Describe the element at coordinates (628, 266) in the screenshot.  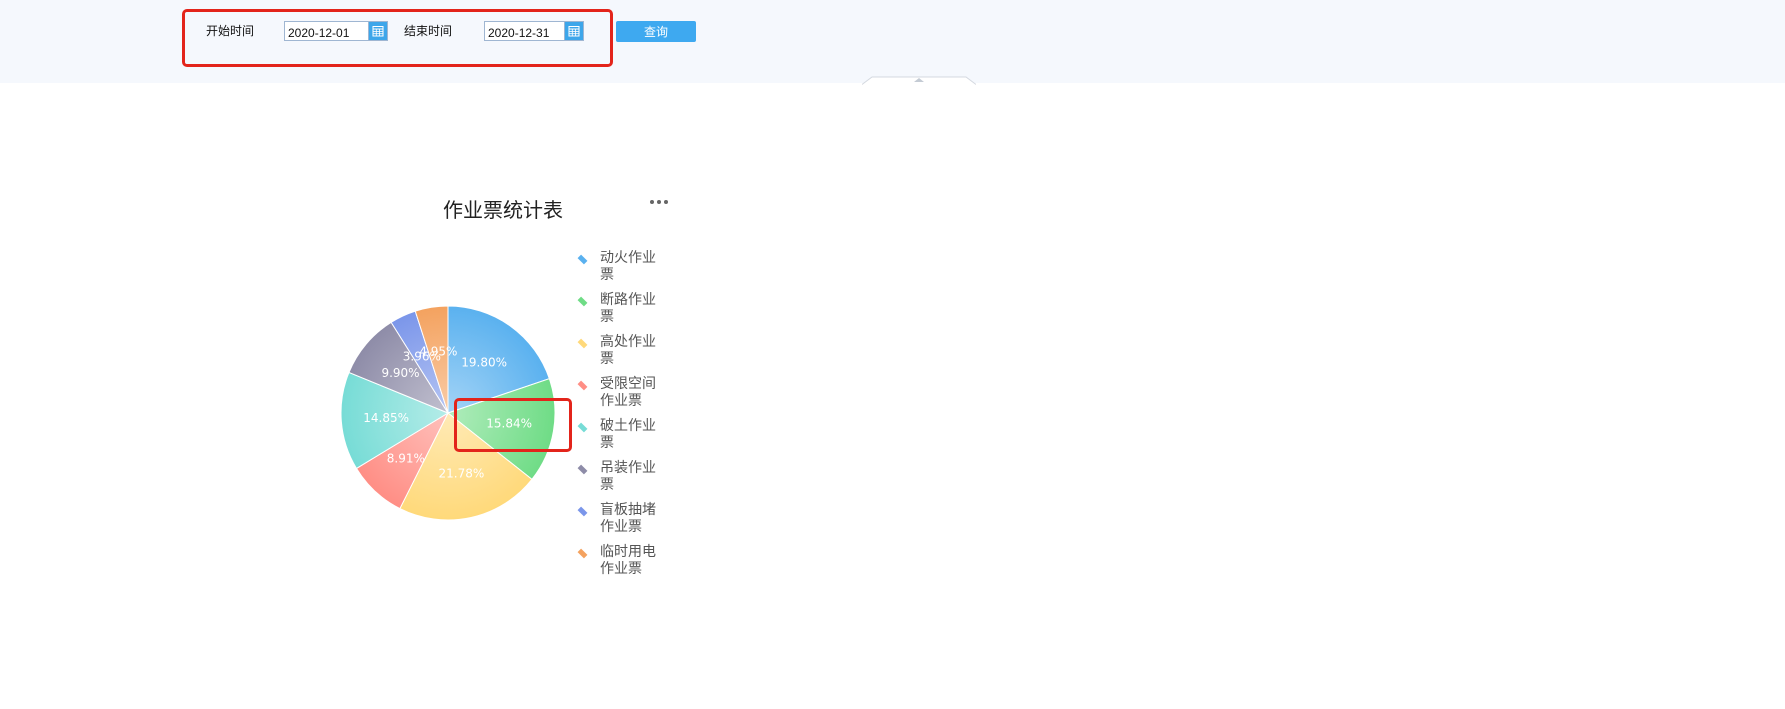
I see `legend-label: 动火作业票` at that location.